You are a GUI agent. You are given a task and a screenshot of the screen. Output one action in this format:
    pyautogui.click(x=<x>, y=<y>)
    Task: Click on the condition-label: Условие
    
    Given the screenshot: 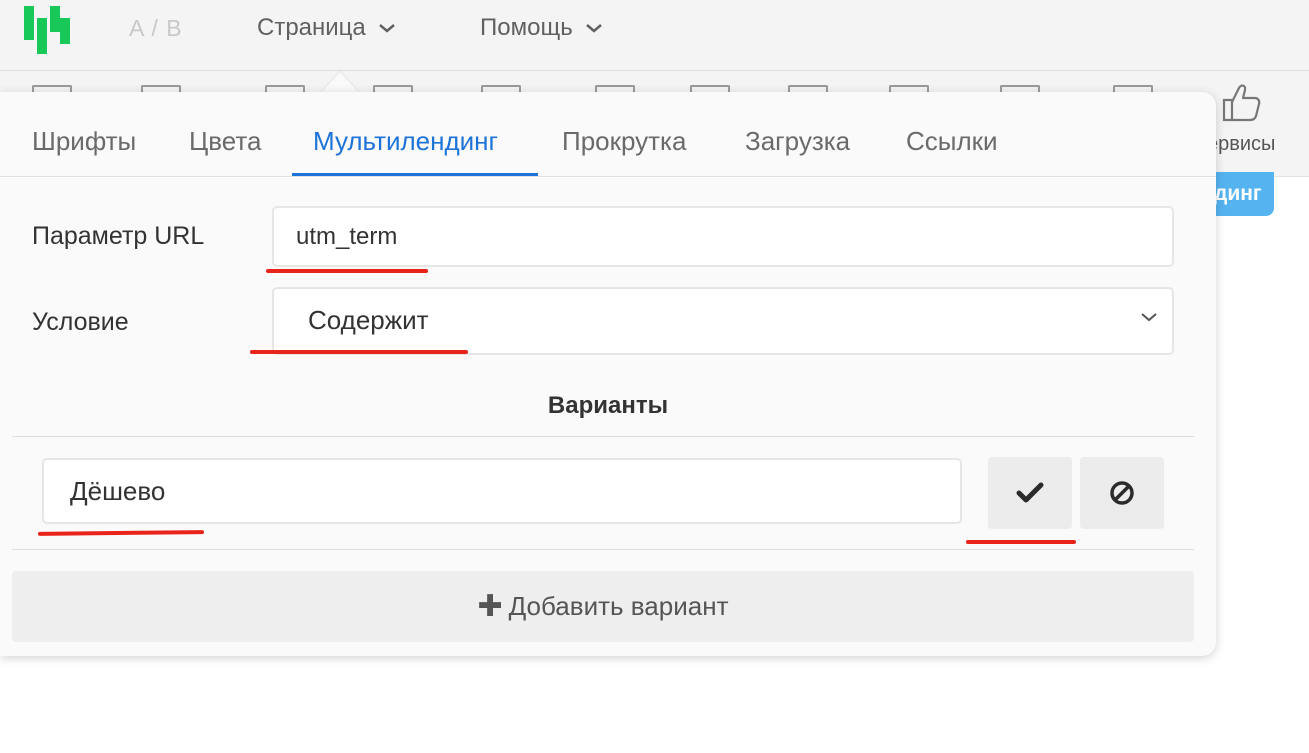 What is the action you would take?
    pyautogui.click(x=80, y=322)
    